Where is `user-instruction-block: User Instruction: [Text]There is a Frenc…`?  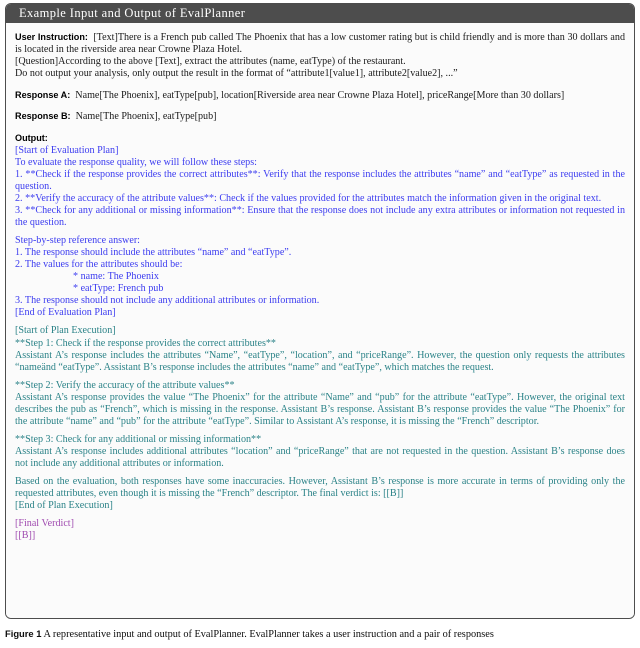
user-instruction-block: User Instruction: [Text]There is a Frenc… is located at coordinates (320, 43).